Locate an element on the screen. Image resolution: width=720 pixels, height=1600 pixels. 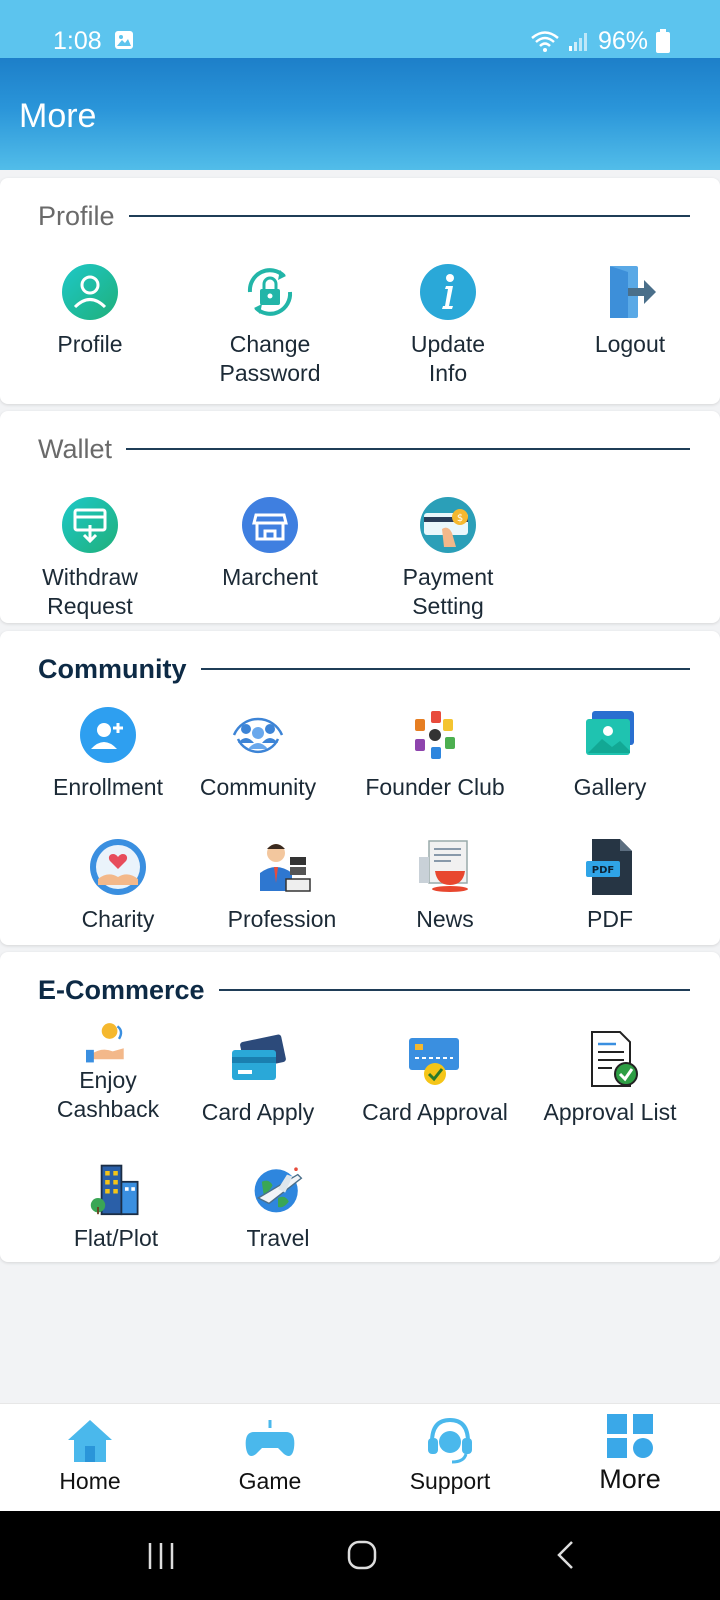
info-icon is located at coordinates (448, 292).